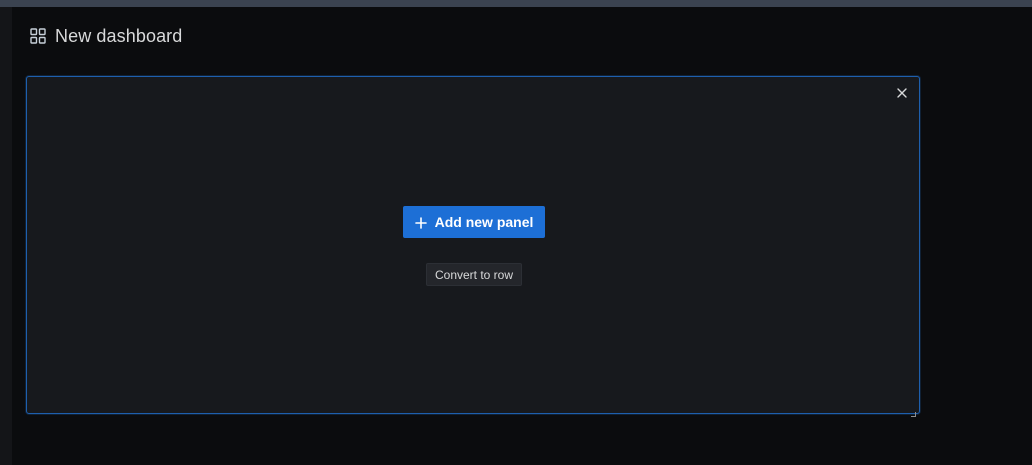 The height and width of the screenshot is (465, 1032). Describe the element at coordinates (118, 36) in the screenshot. I see `page-title: New dashboard` at that location.